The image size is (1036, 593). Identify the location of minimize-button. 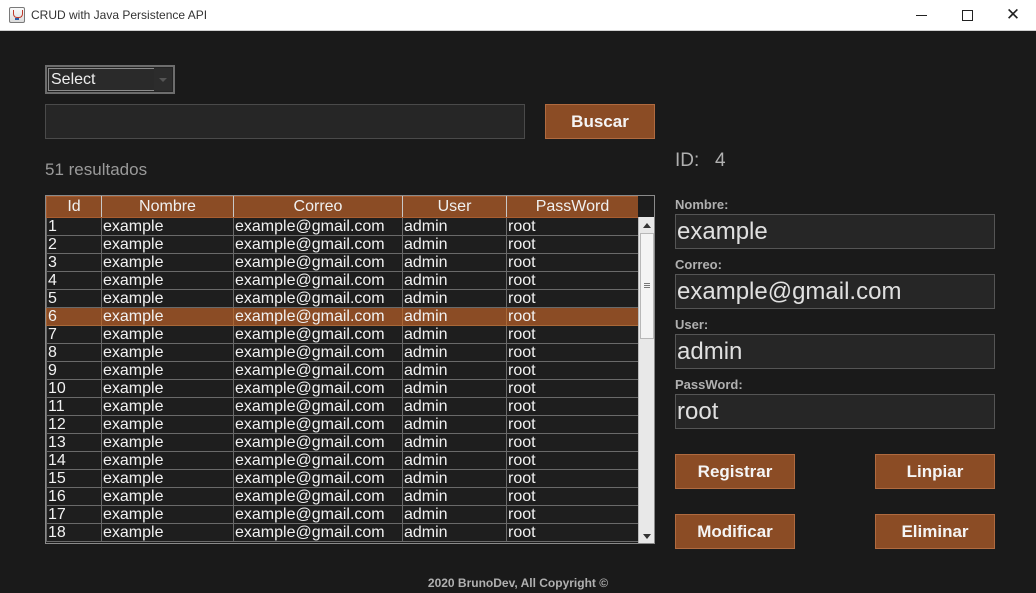
(921, 15).